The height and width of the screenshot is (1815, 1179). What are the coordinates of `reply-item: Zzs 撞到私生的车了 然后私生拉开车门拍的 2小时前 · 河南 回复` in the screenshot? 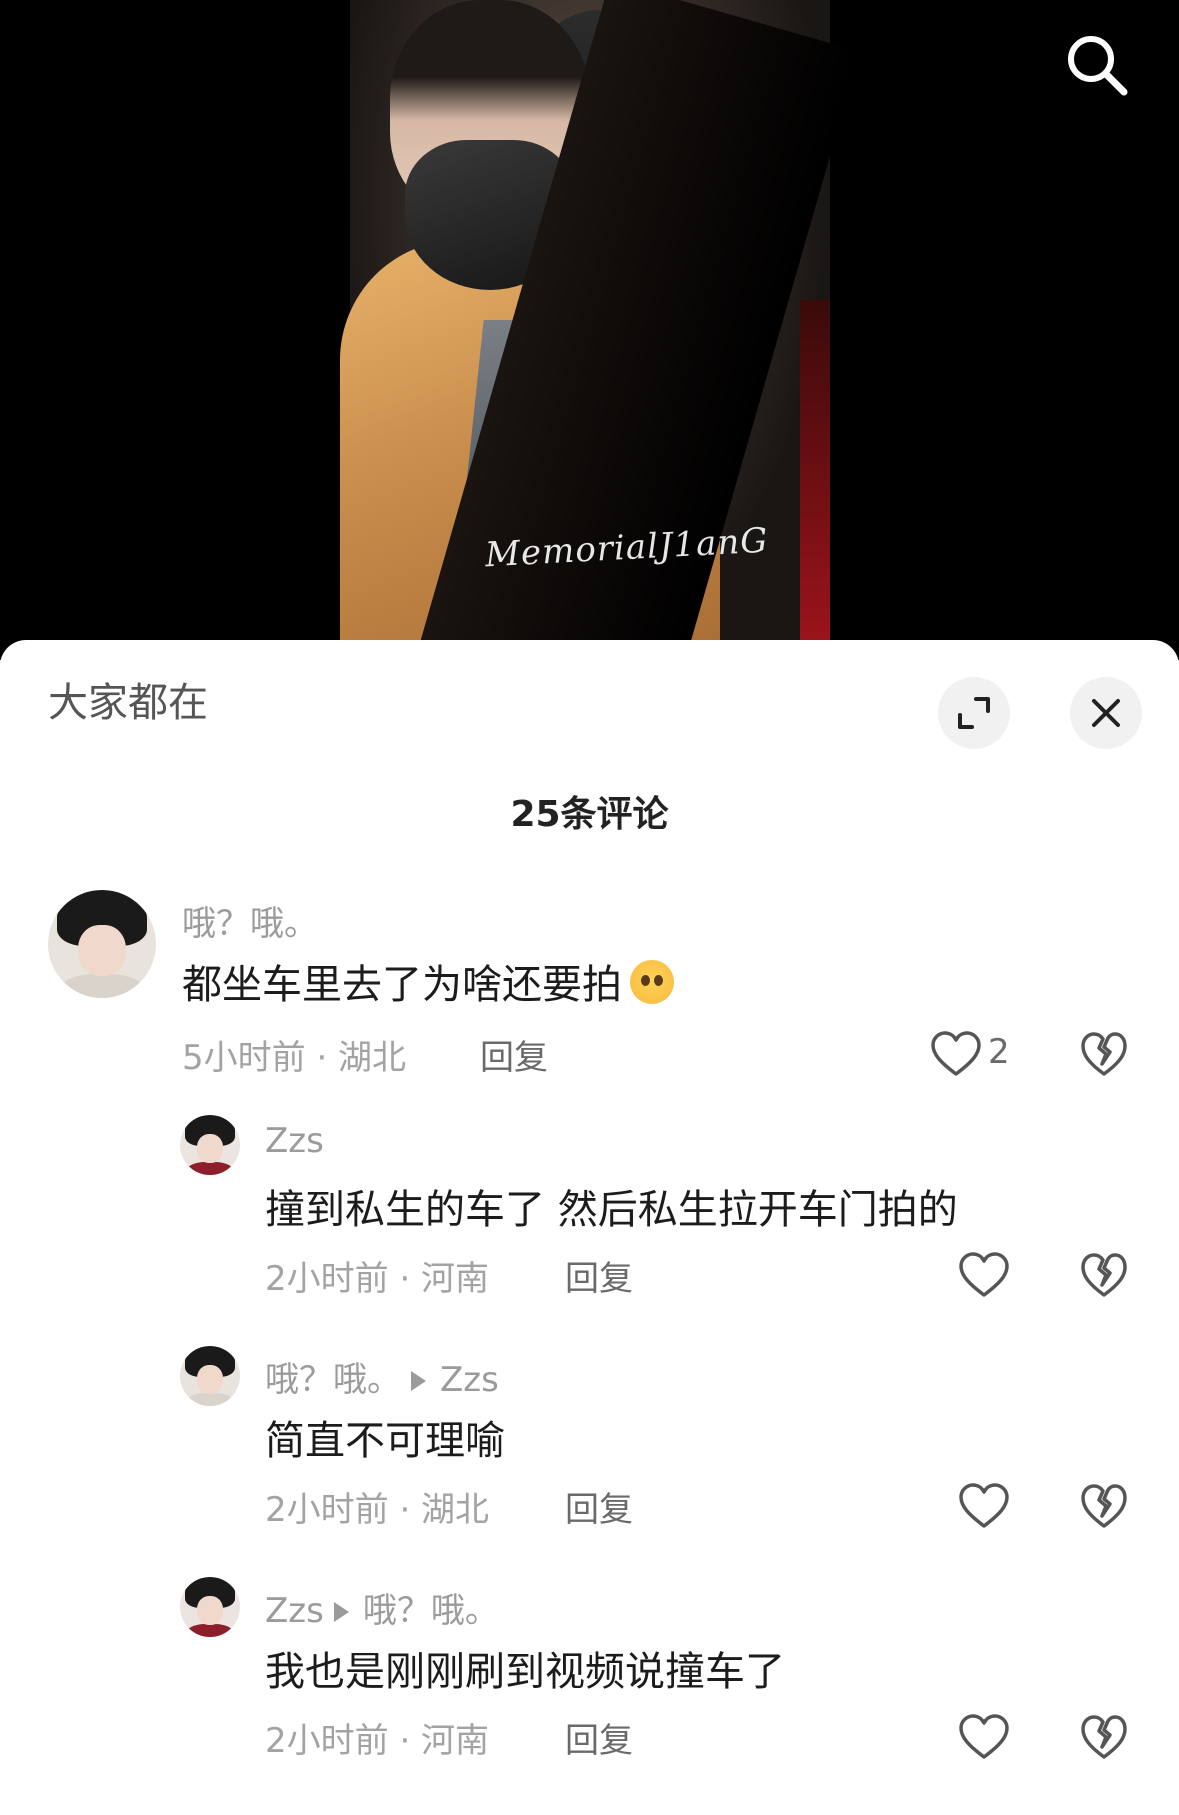 It's located at (589, 1220).